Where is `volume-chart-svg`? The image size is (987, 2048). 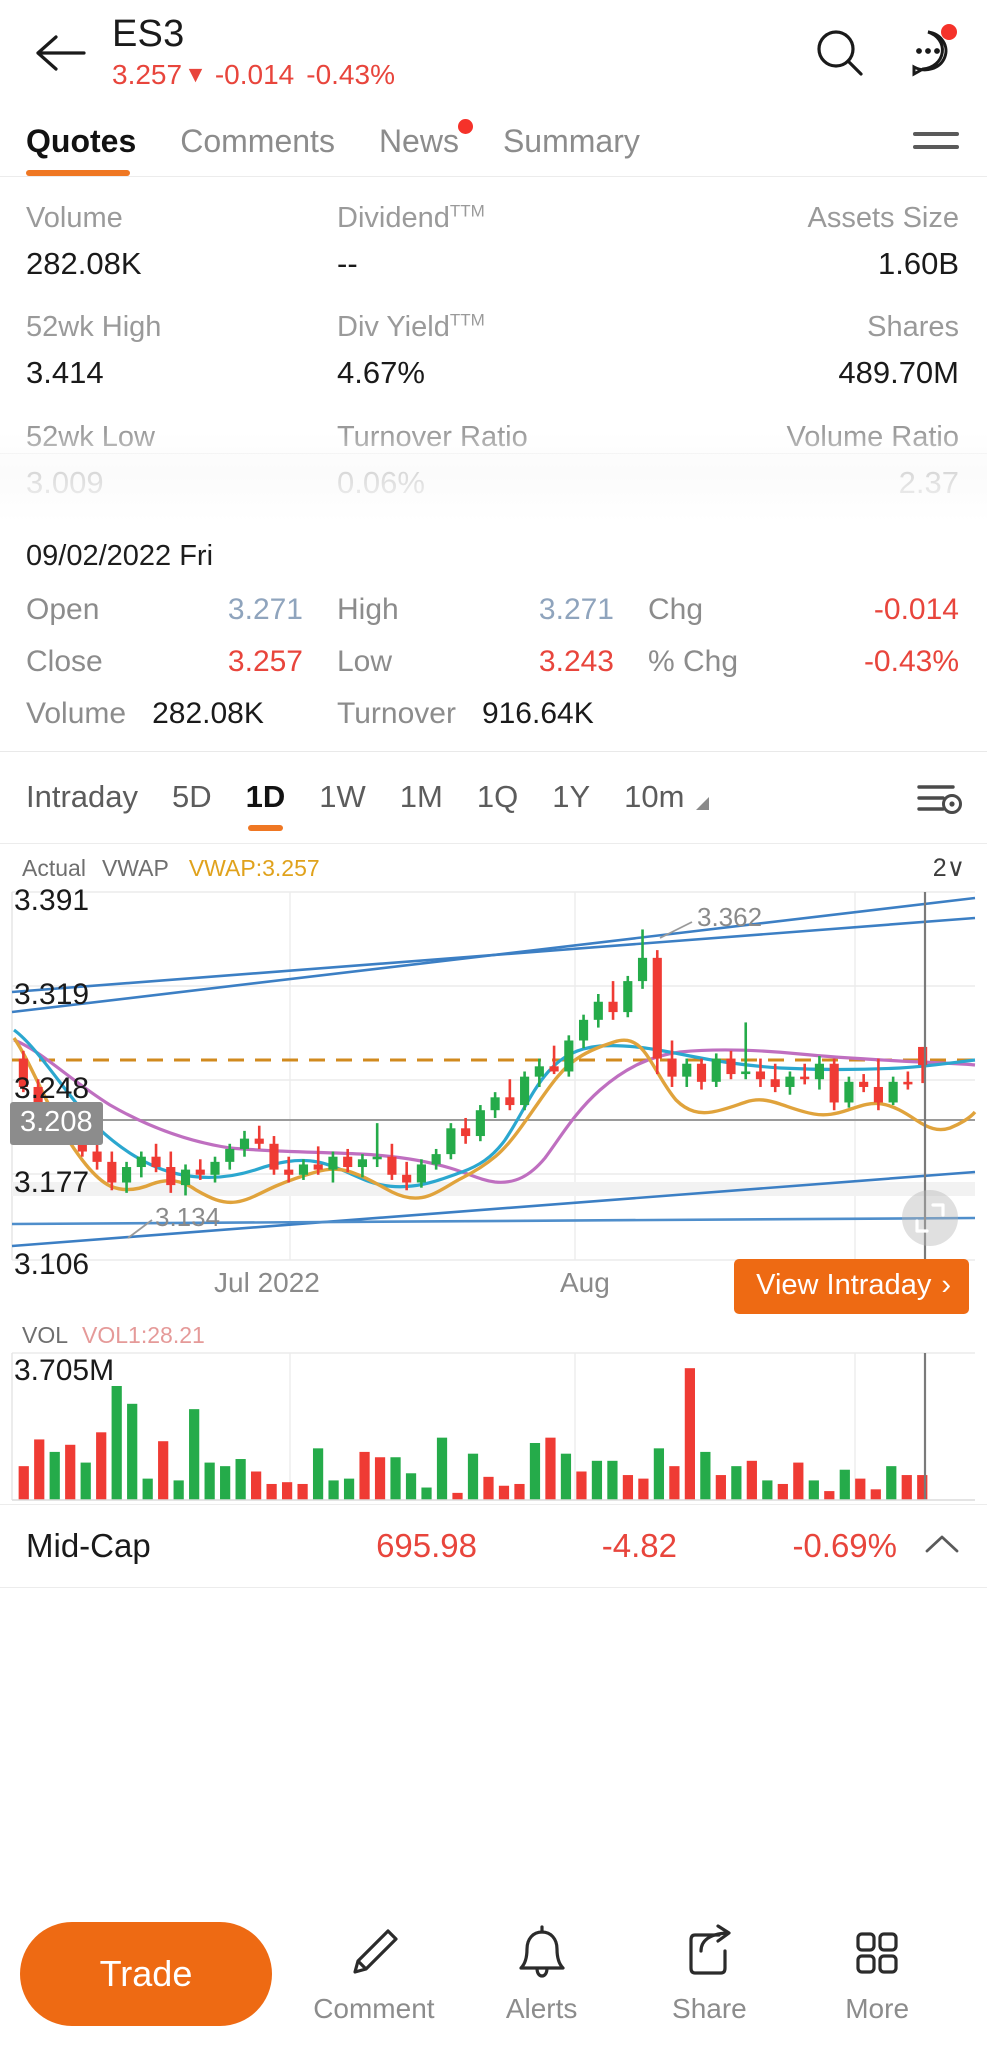
volume-chart-svg is located at coordinates (493, 1426).